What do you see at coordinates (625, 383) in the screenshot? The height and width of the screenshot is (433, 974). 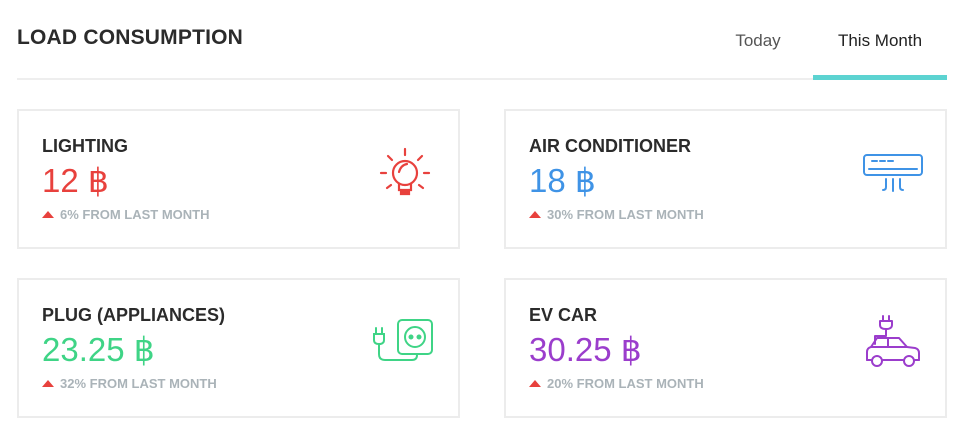 I see `trend-text: 20% FROM LAST MONTH` at bounding box center [625, 383].